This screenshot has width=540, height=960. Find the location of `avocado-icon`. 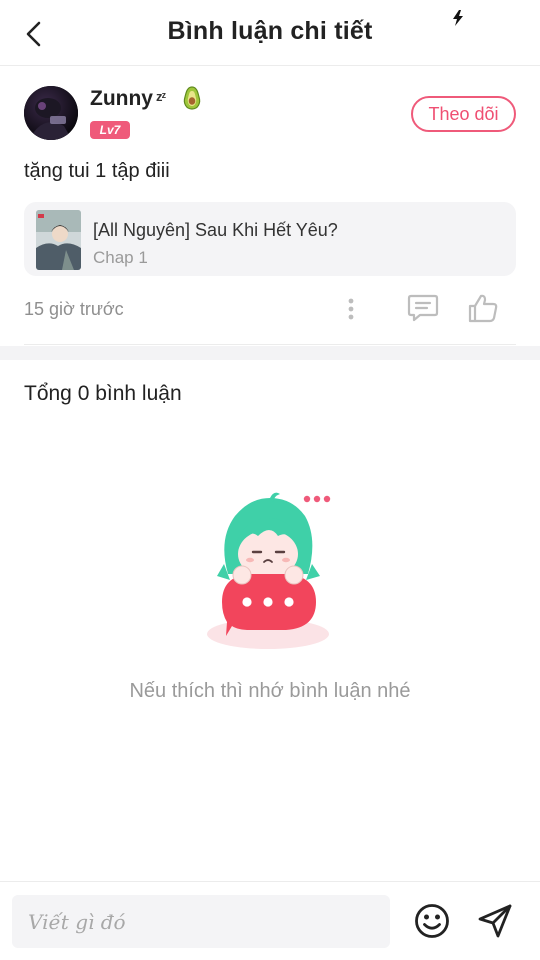

avocado-icon is located at coordinates (192, 98).